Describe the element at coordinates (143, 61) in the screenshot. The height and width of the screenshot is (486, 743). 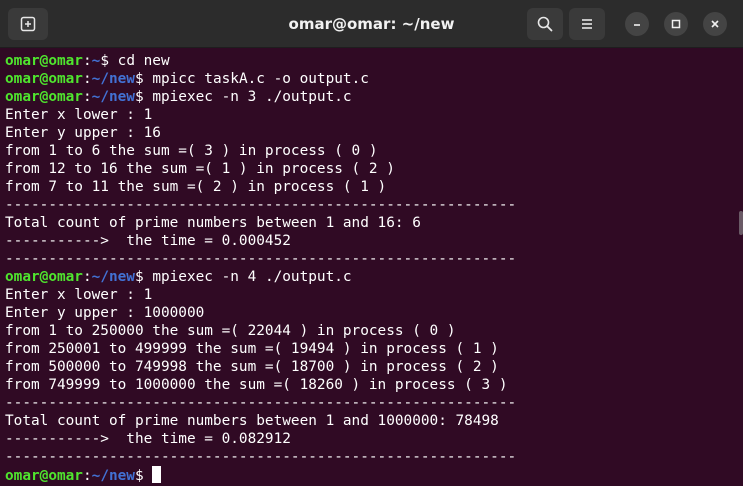
I see `command-text: cd new` at that location.